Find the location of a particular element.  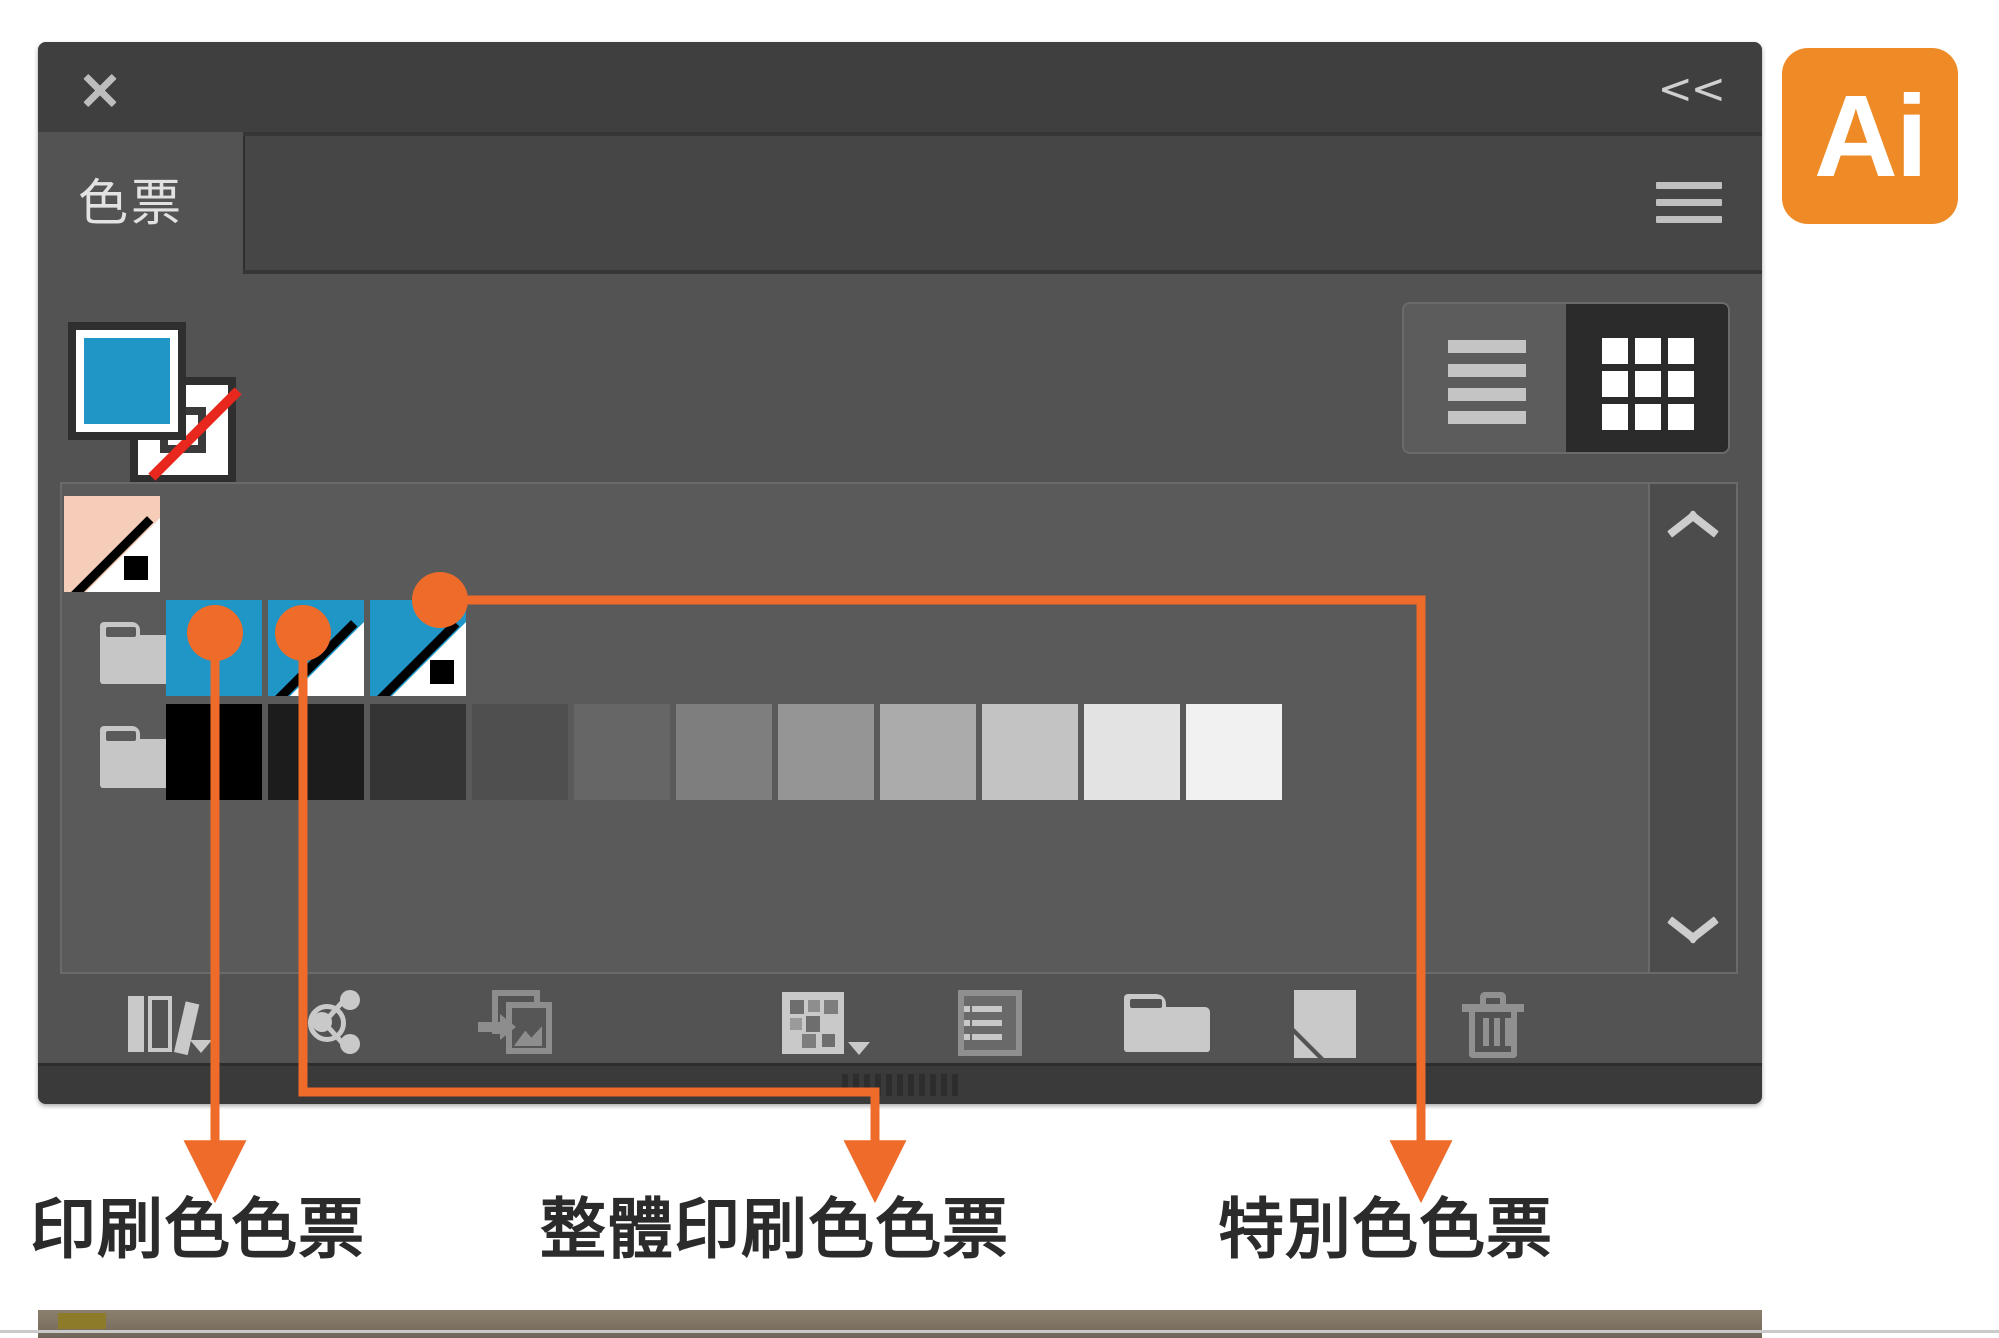

illustrator-logo: Ai is located at coordinates (1870, 136).